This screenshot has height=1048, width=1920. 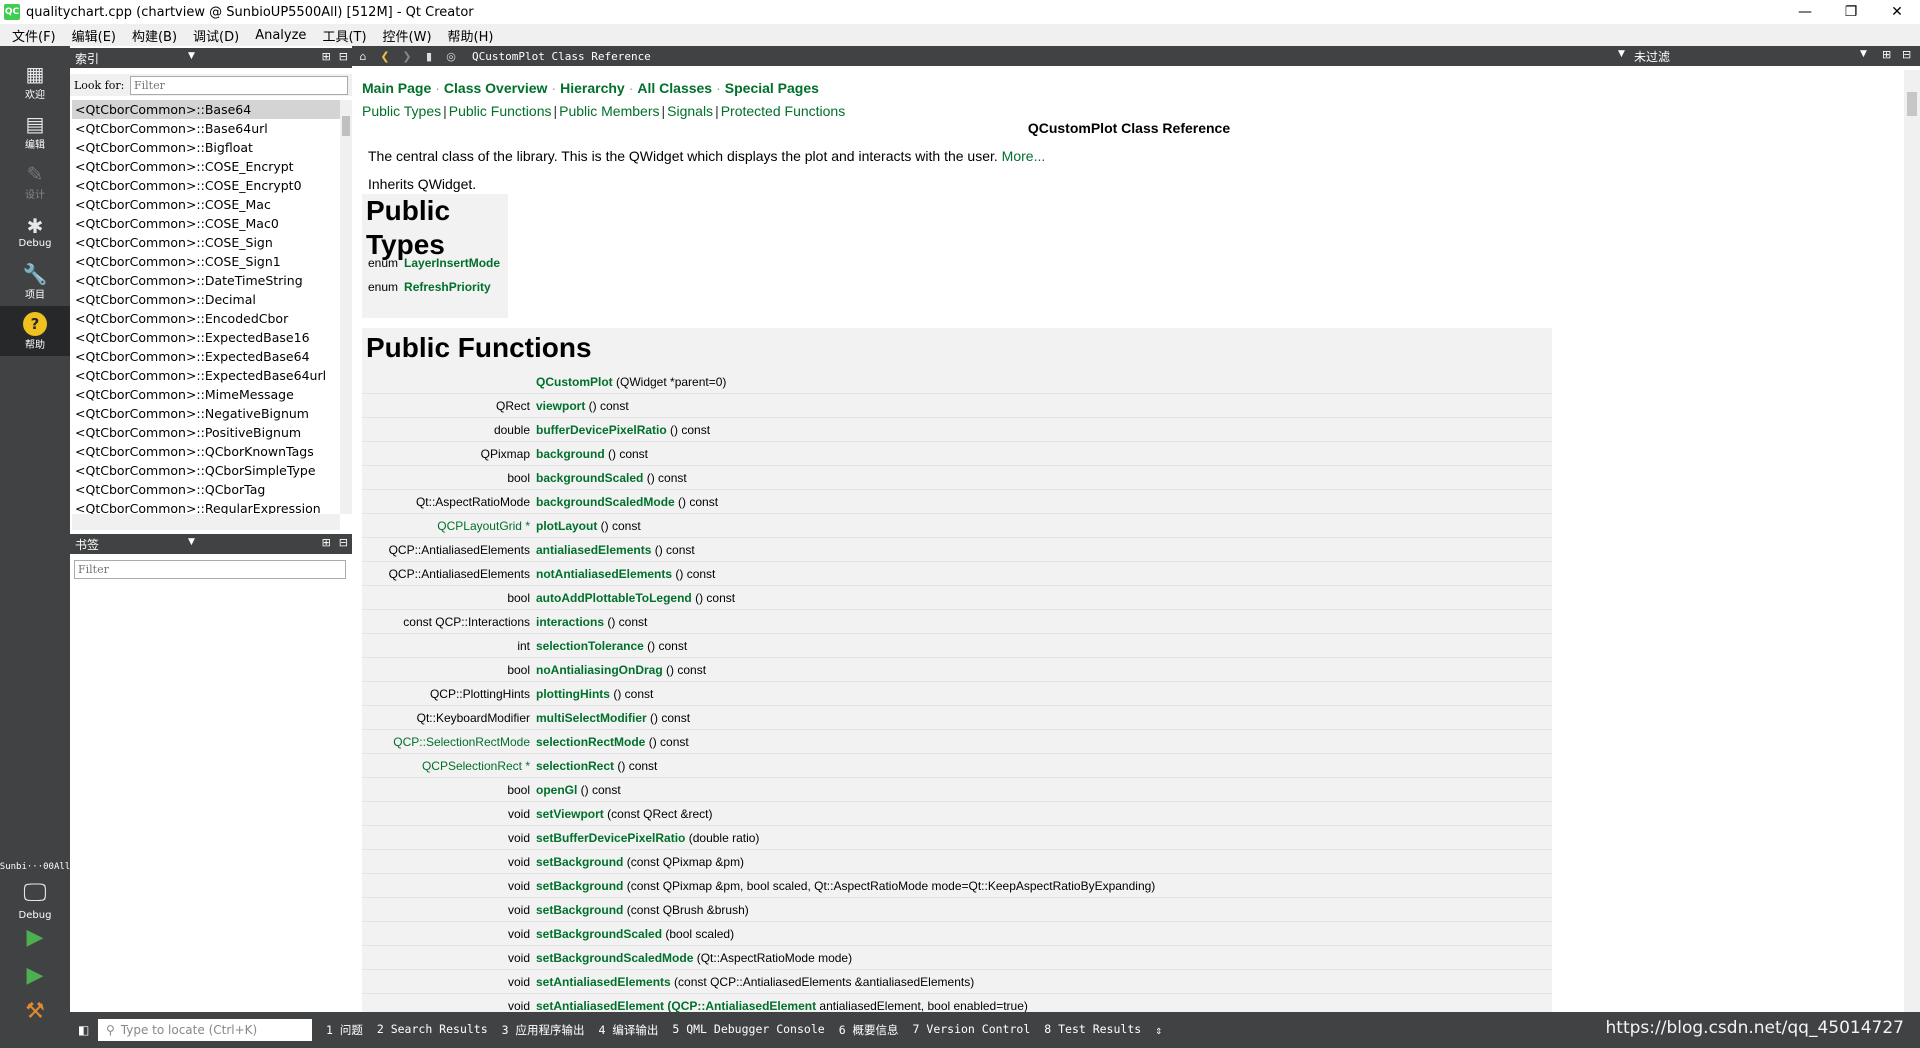 What do you see at coordinates (543, 1030) in the screenshot?
I see `output-pane-tab: 3 应用程序输出` at bounding box center [543, 1030].